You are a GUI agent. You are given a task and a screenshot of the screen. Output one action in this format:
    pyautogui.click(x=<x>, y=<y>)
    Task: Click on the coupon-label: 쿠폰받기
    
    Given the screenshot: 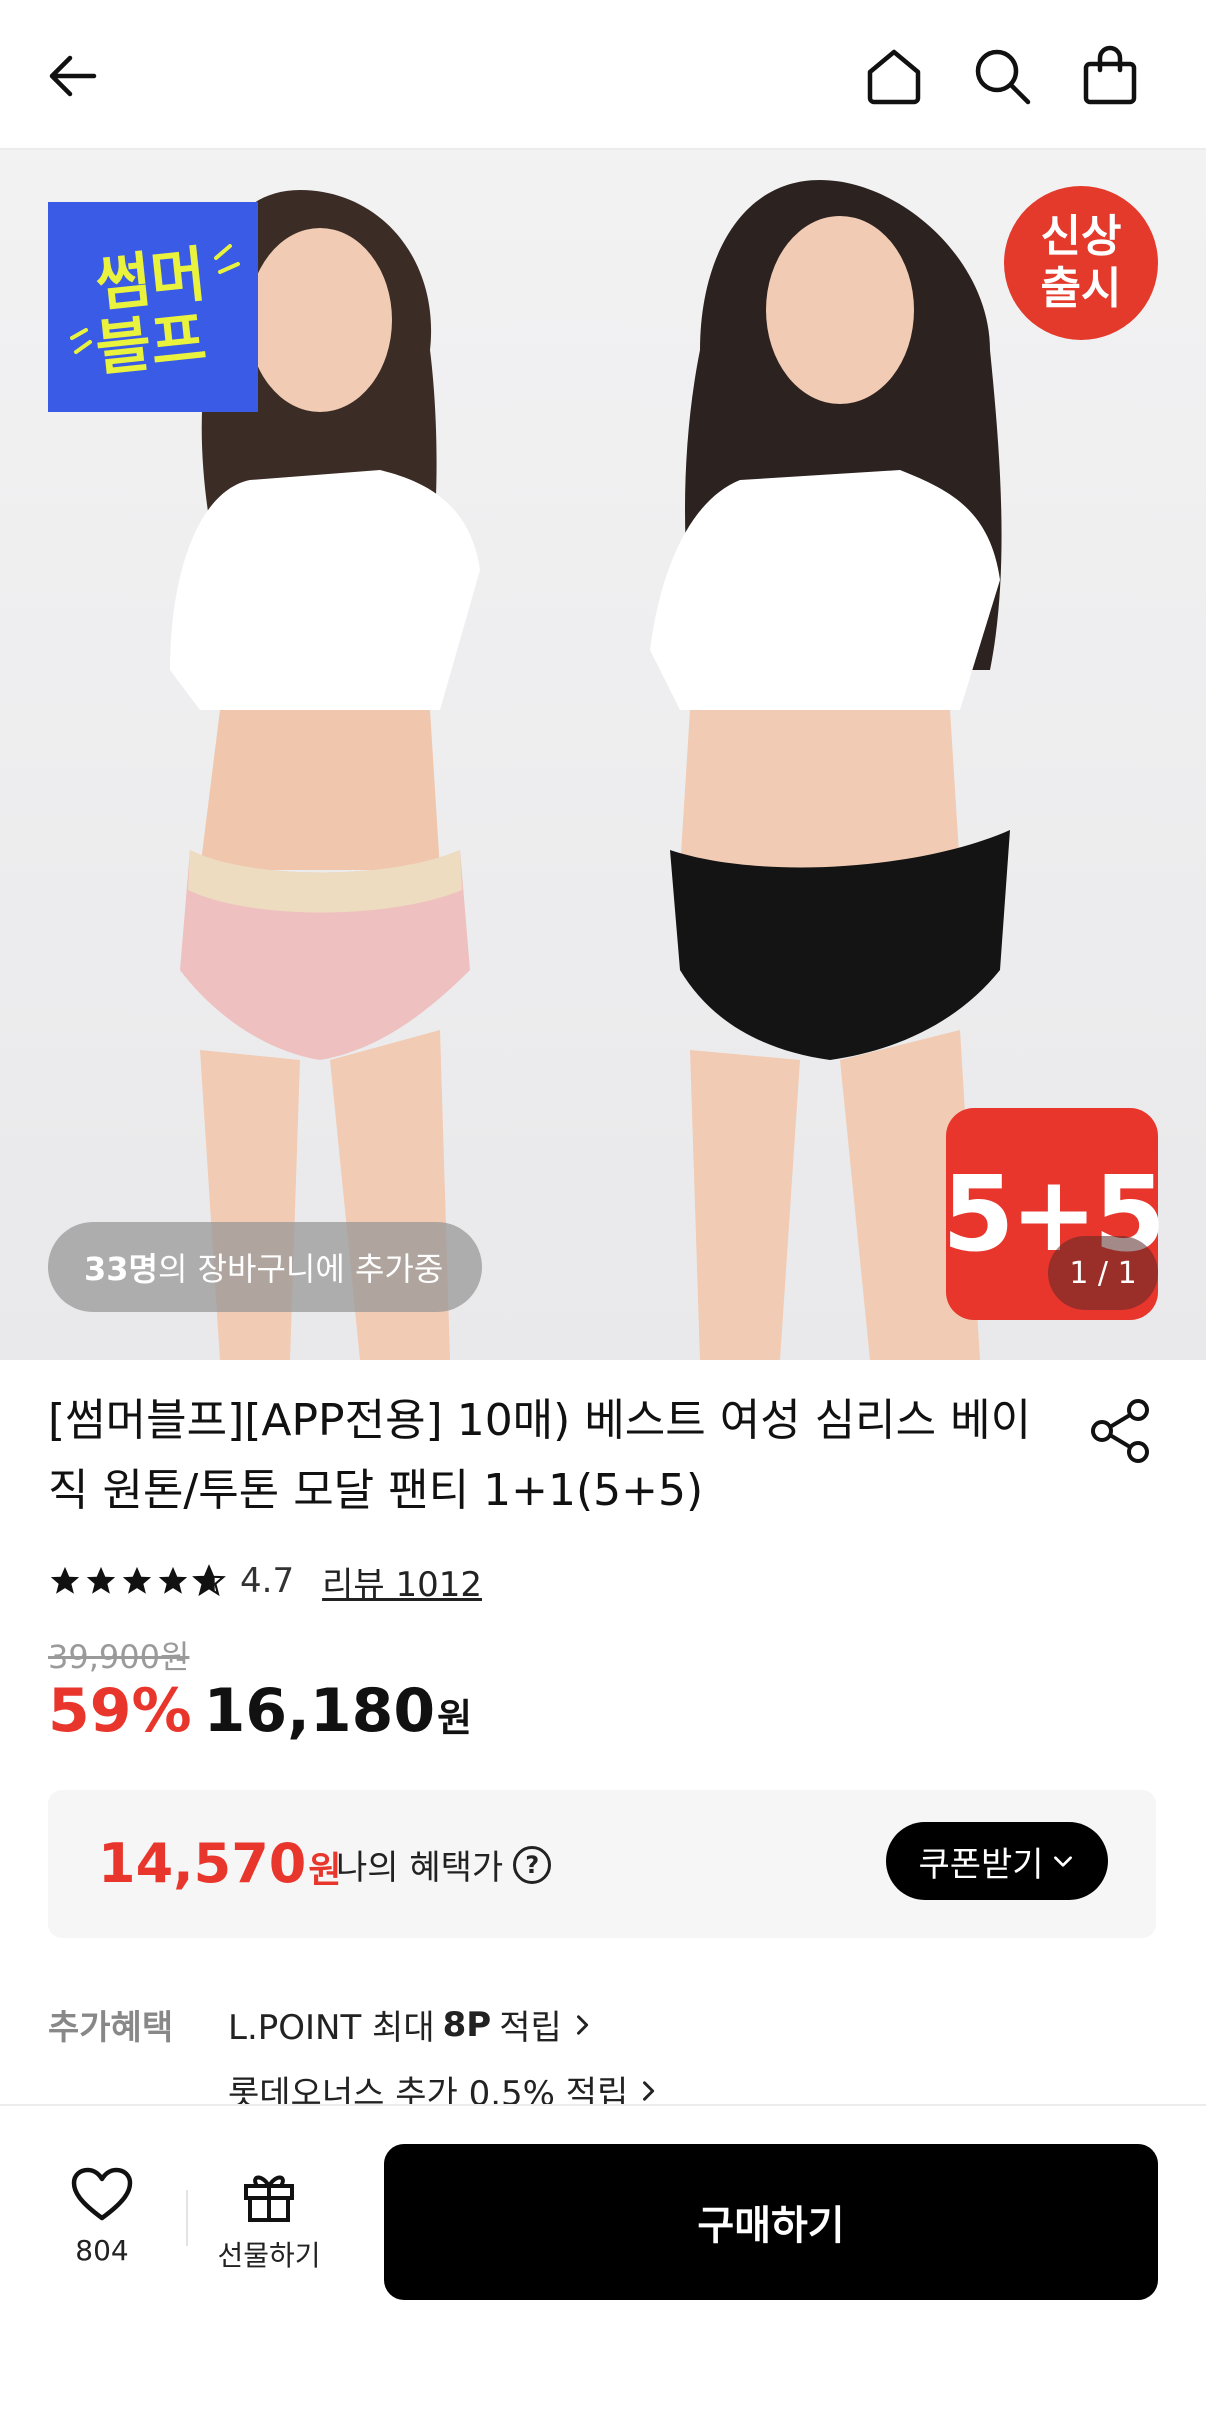 What is the action you would take?
    pyautogui.click(x=981, y=1864)
    